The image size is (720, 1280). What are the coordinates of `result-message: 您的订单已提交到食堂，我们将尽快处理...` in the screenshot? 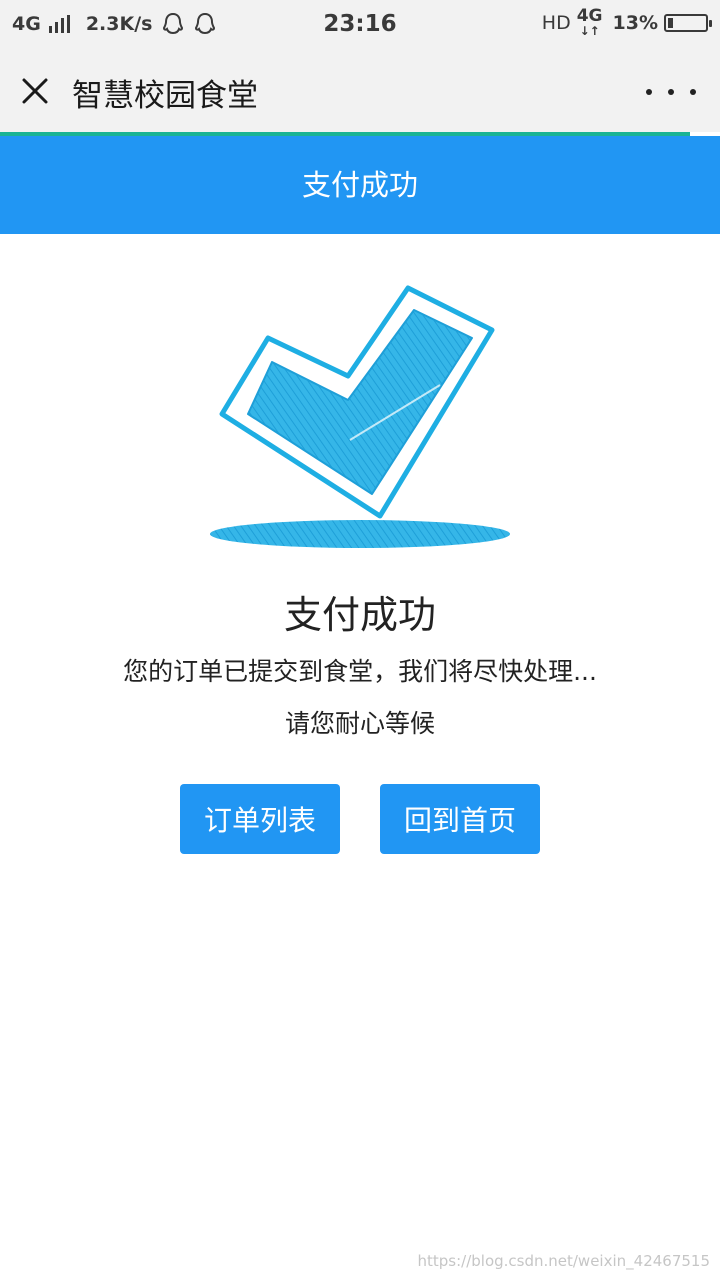 It's located at (360, 671).